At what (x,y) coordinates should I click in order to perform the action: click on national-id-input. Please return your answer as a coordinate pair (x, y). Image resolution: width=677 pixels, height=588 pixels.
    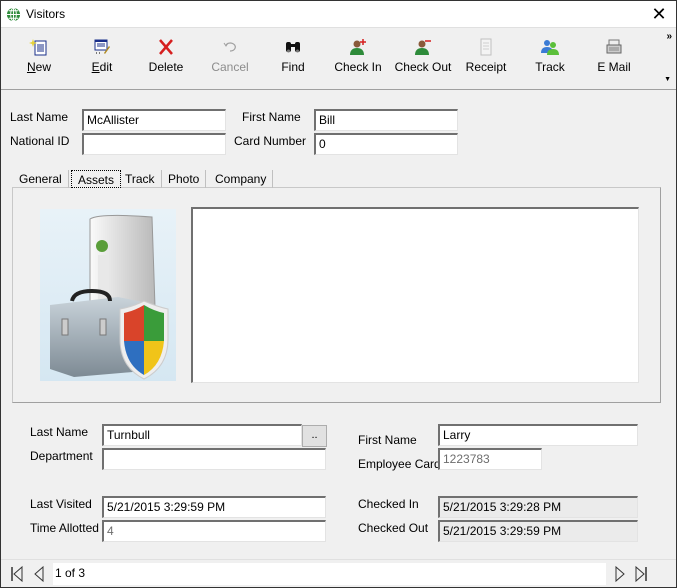
    Looking at the image, I should click on (154, 144).